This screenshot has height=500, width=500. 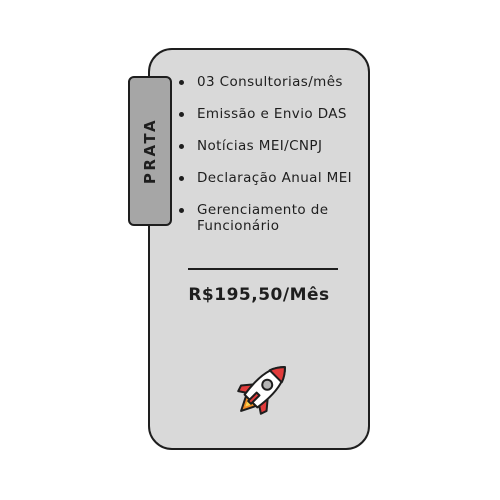 I want to click on feature-item: Emissão e Envio DAS, so click(x=273, y=114).